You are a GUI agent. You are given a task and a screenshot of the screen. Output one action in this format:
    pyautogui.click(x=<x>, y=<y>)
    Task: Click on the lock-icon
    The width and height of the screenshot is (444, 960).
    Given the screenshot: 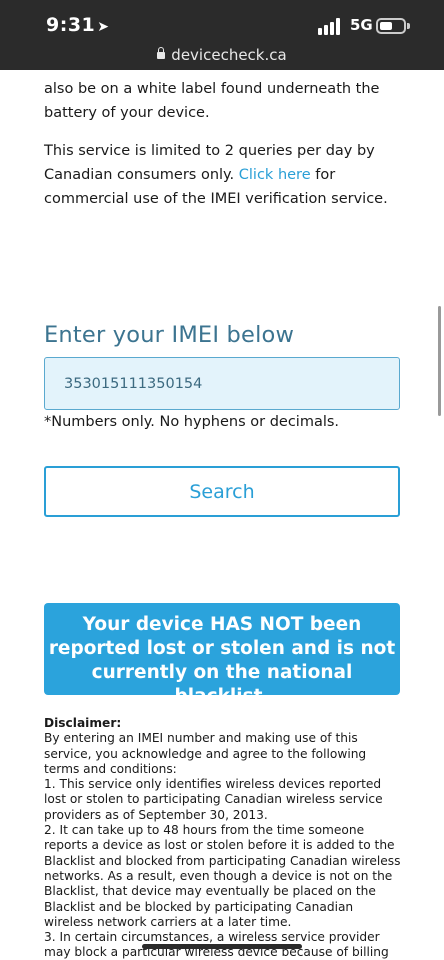 What is the action you would take?
    pyautogui.click(x=161, y=53)
    